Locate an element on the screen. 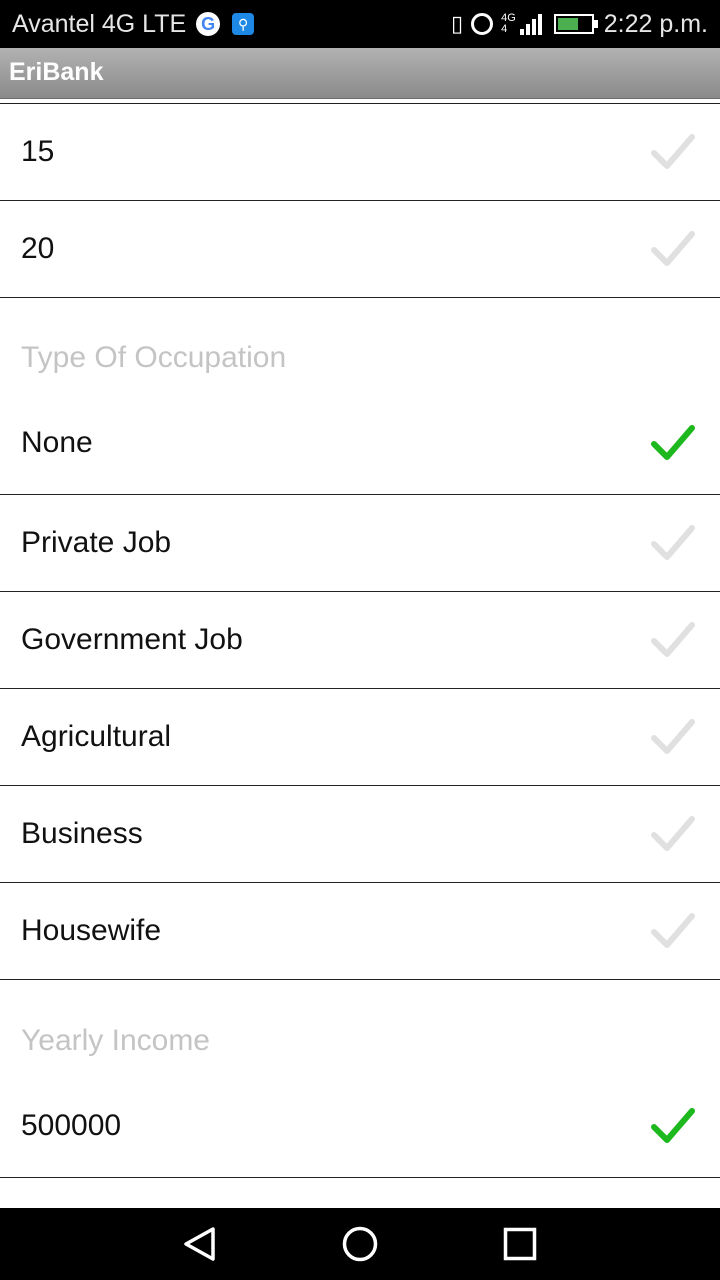  navigation-bar is located at coordinates (360, 1244).